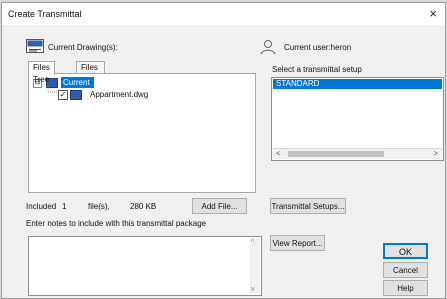  Describe the element at coordinates (78, 87) in the screenshot. I see `current-drawing-node: Current Drawing` at that location.